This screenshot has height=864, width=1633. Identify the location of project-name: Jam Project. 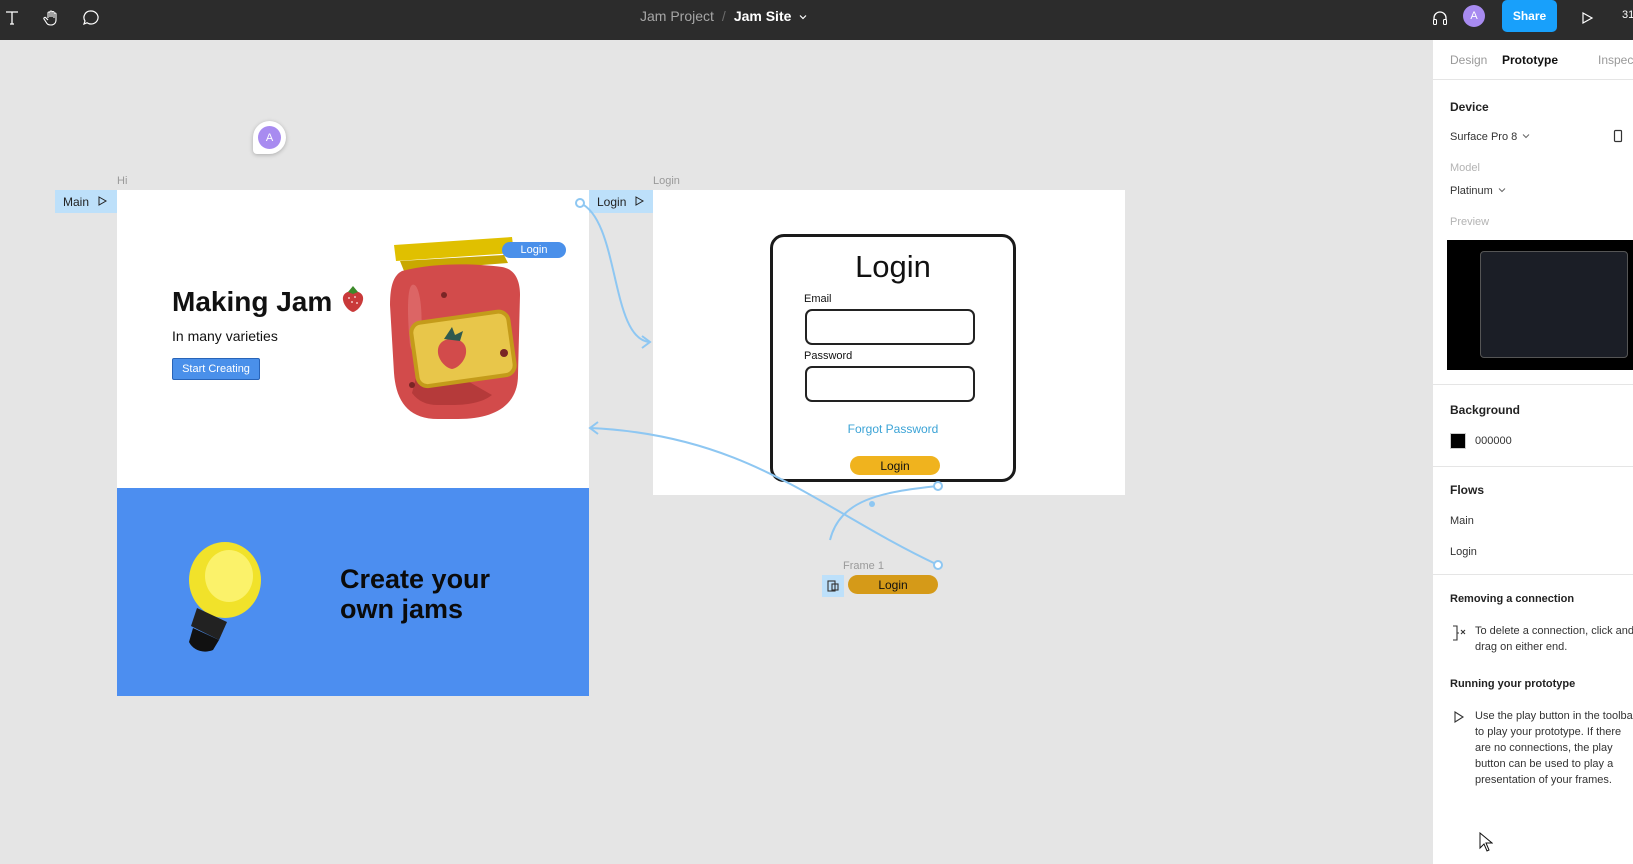
(677, 16).